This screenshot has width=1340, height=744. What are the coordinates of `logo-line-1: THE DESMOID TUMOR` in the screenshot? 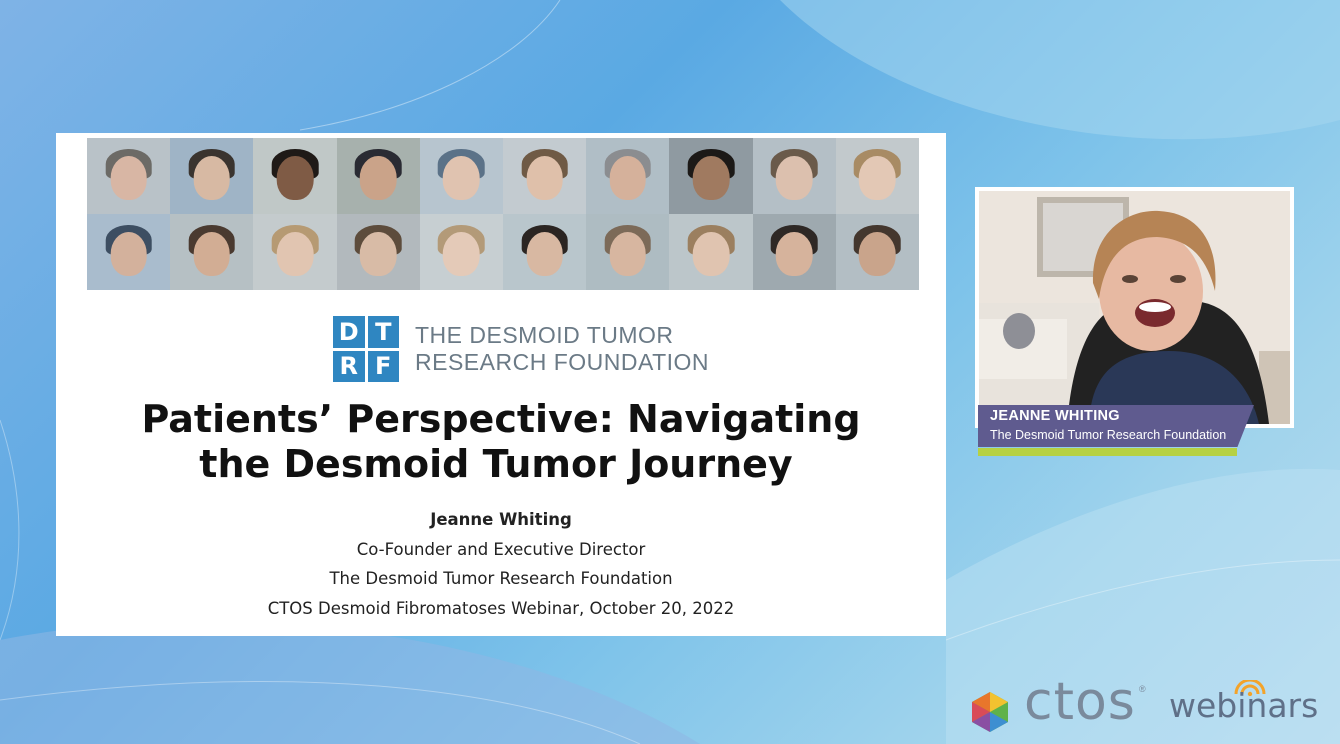 It's located at (544, 335).